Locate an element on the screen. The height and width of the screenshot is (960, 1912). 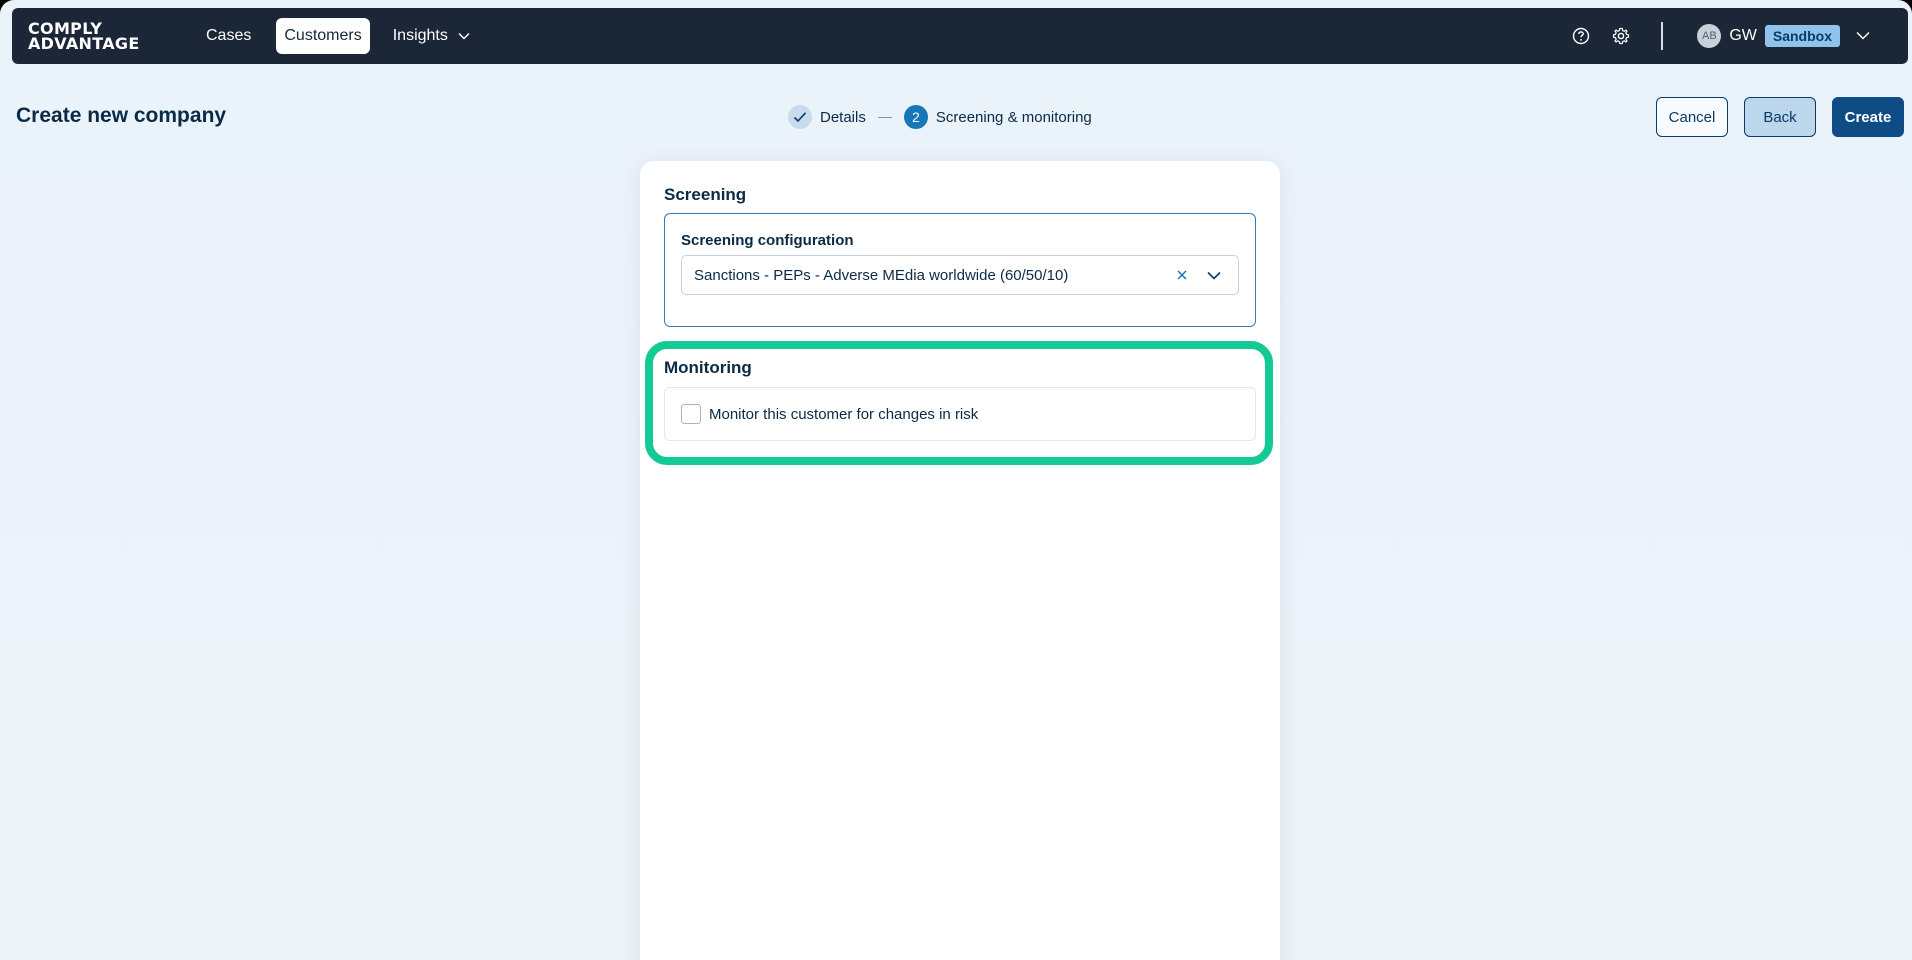
logo-line-2: ADVANTAGE is located at coordinates (84, 43).